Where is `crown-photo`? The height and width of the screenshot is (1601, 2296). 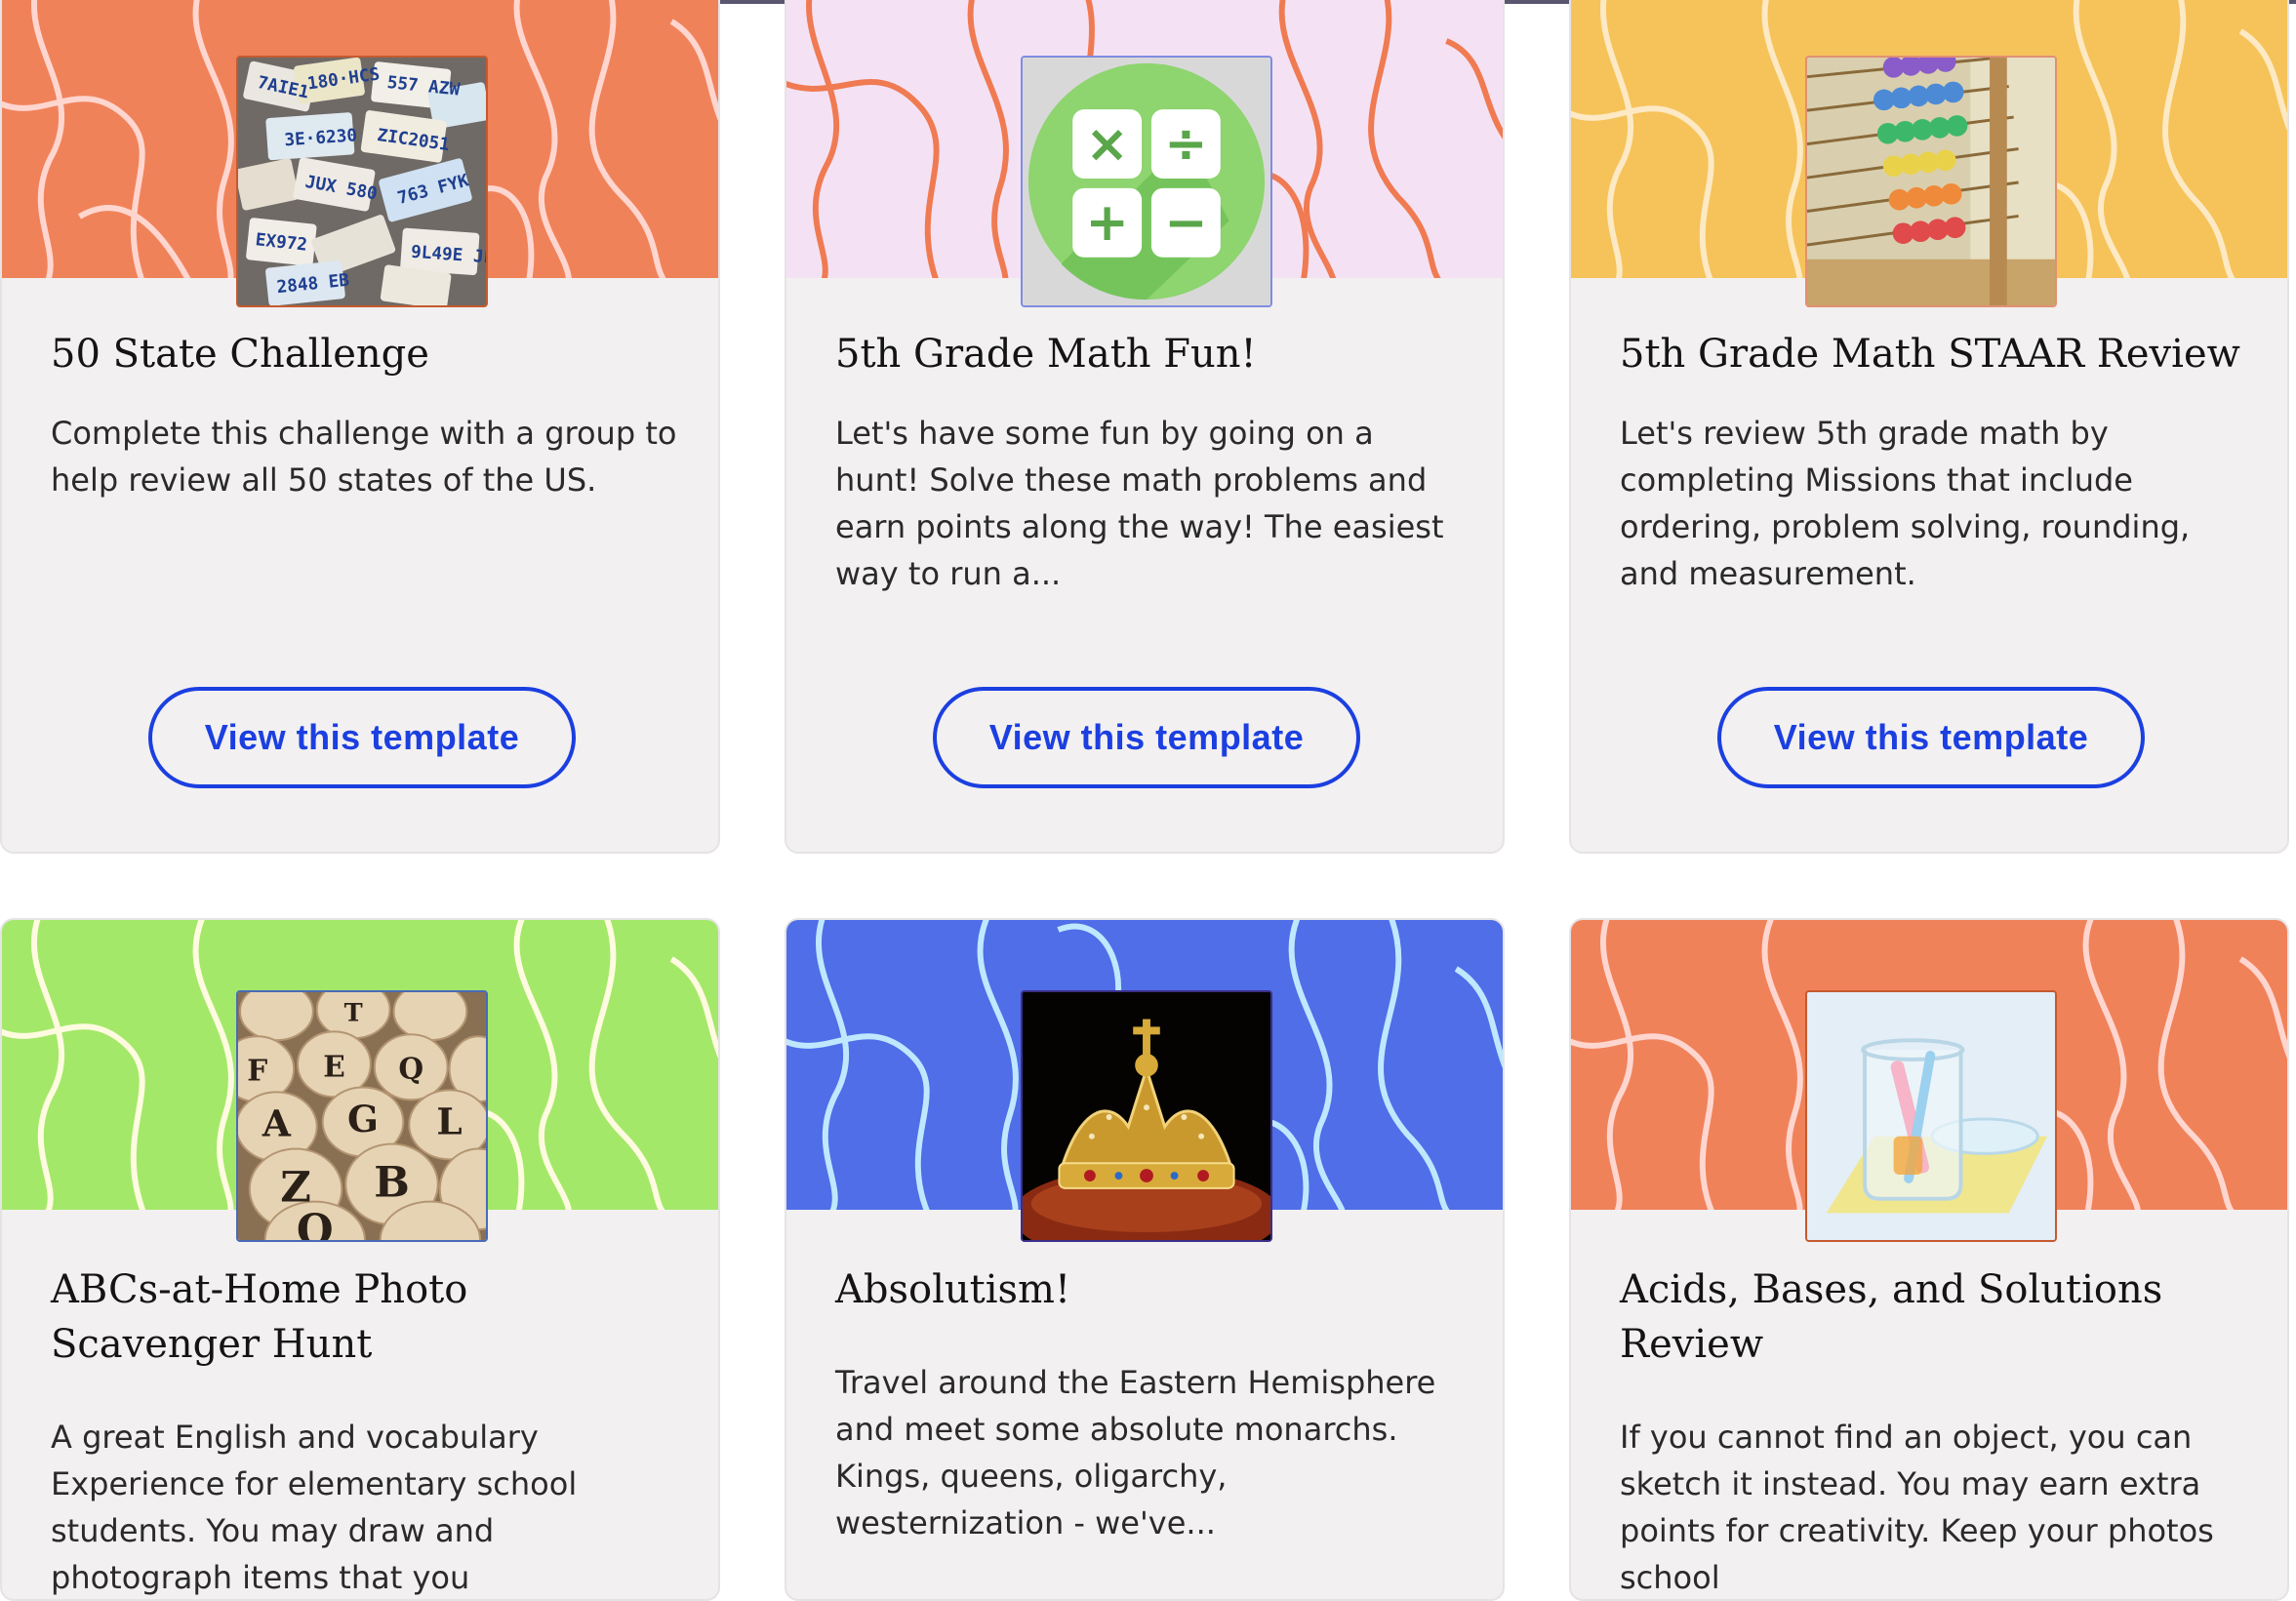
crown-photo is located at coordinates (1146, 1116).